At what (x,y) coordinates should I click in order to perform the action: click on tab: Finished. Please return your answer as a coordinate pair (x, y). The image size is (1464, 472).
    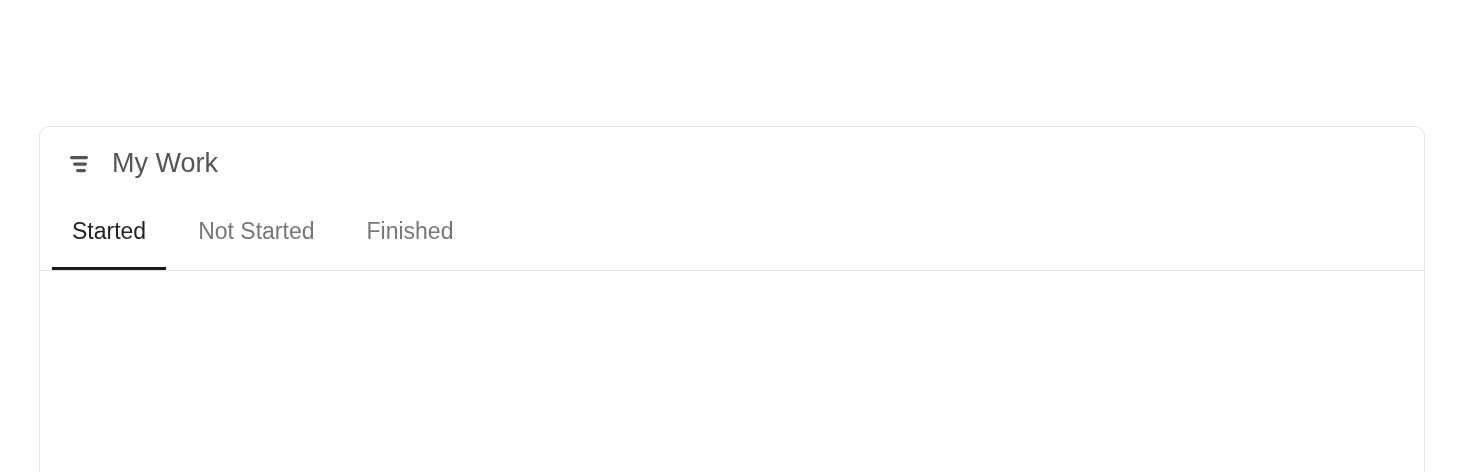
    Looking at the image, I should click on (410, 244).